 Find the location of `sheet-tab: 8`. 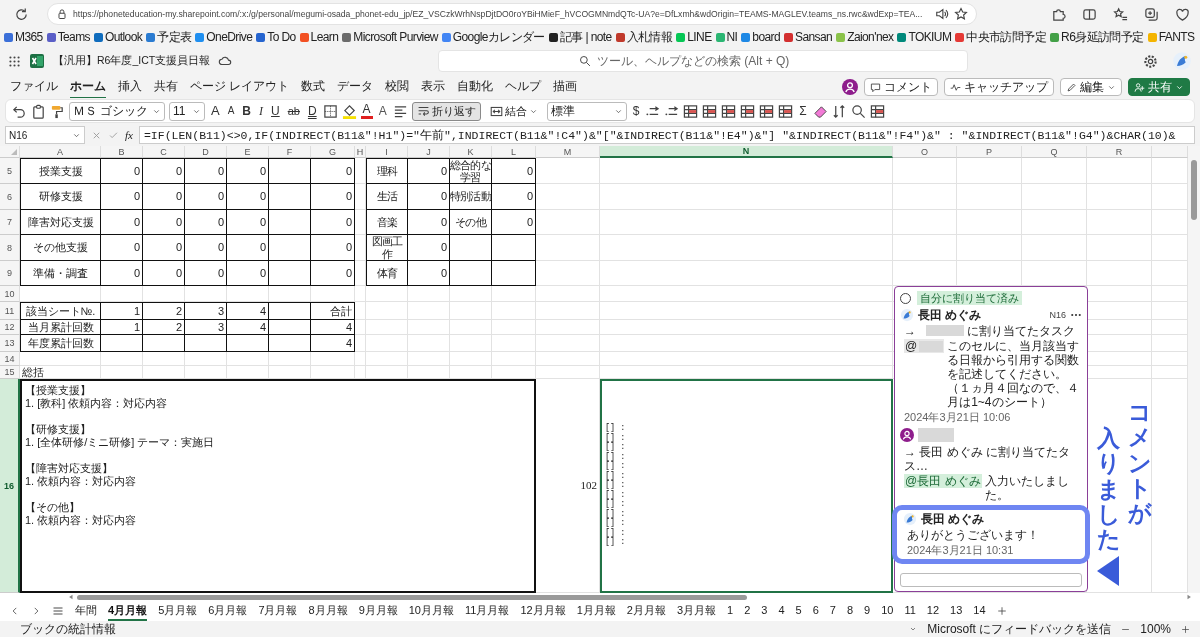

sheet-tab: 8 is located at coordinates (850, 611).